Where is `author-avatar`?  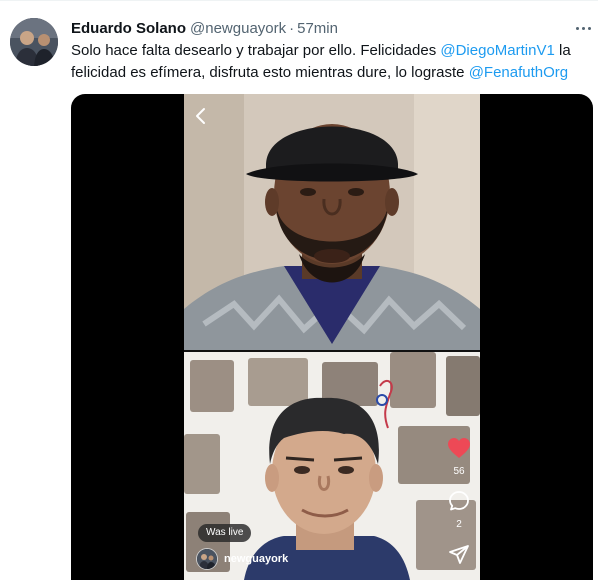 author-avatar is located at coordinates (34, 42).